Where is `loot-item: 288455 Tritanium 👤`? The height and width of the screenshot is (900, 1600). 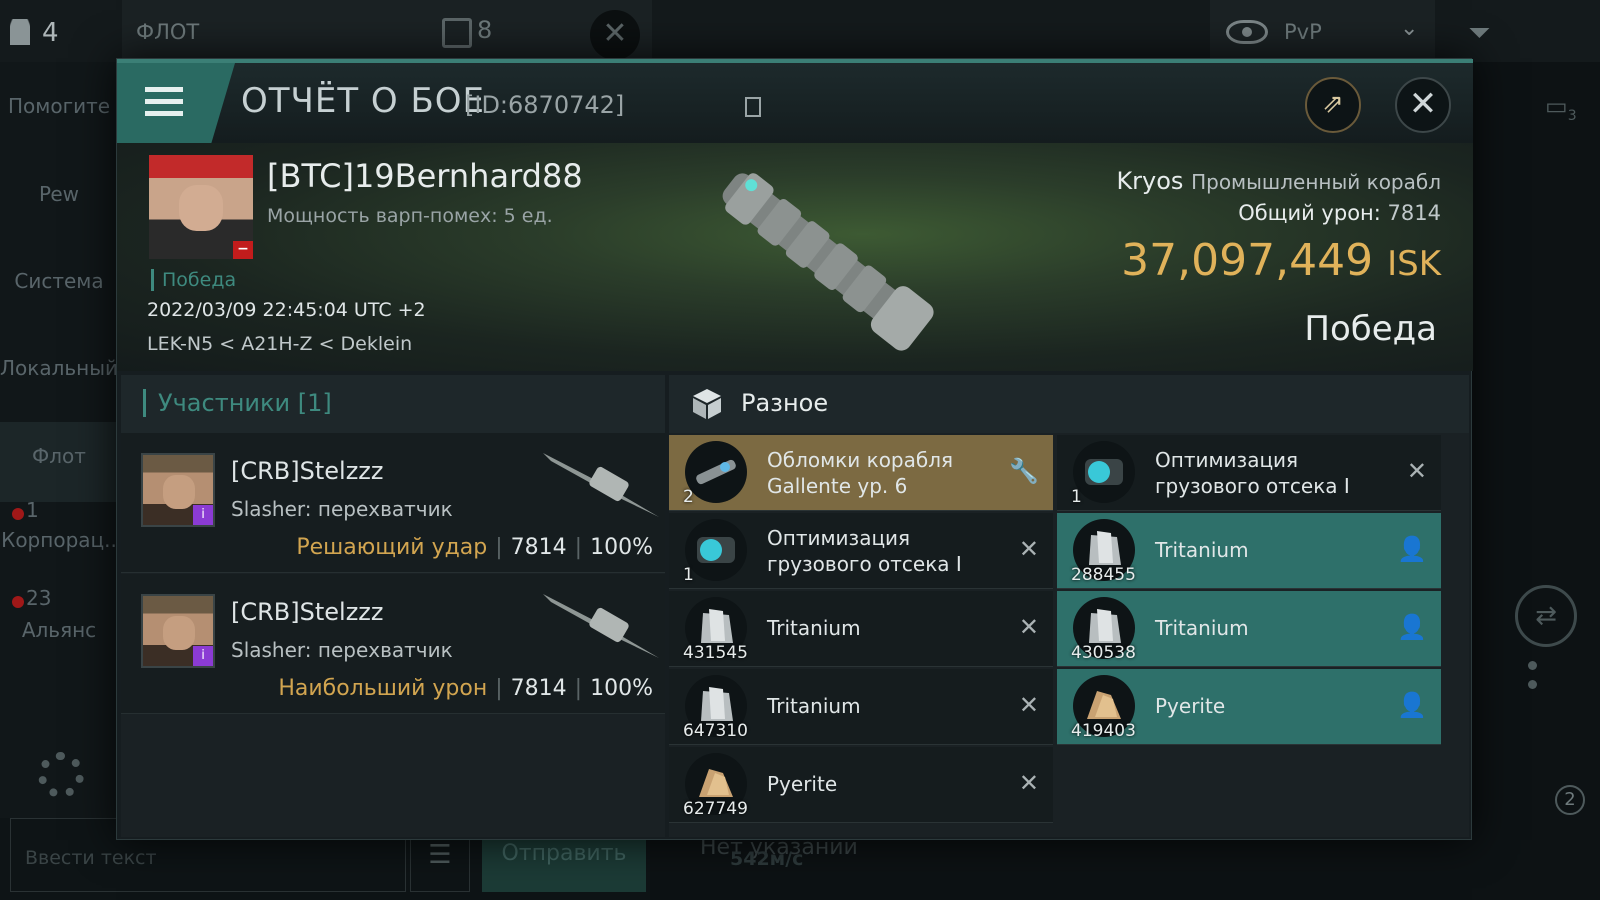 loot-item: 288455 Tritanium 👤 is located at coordinates (1249, 551).